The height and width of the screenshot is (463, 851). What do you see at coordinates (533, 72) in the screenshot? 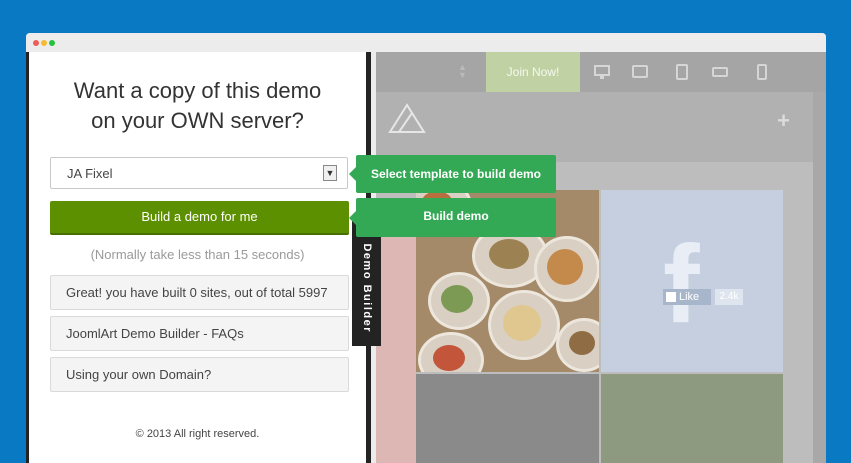
I see `join-now-button: Join Now!` at bounding box center [533, 72].